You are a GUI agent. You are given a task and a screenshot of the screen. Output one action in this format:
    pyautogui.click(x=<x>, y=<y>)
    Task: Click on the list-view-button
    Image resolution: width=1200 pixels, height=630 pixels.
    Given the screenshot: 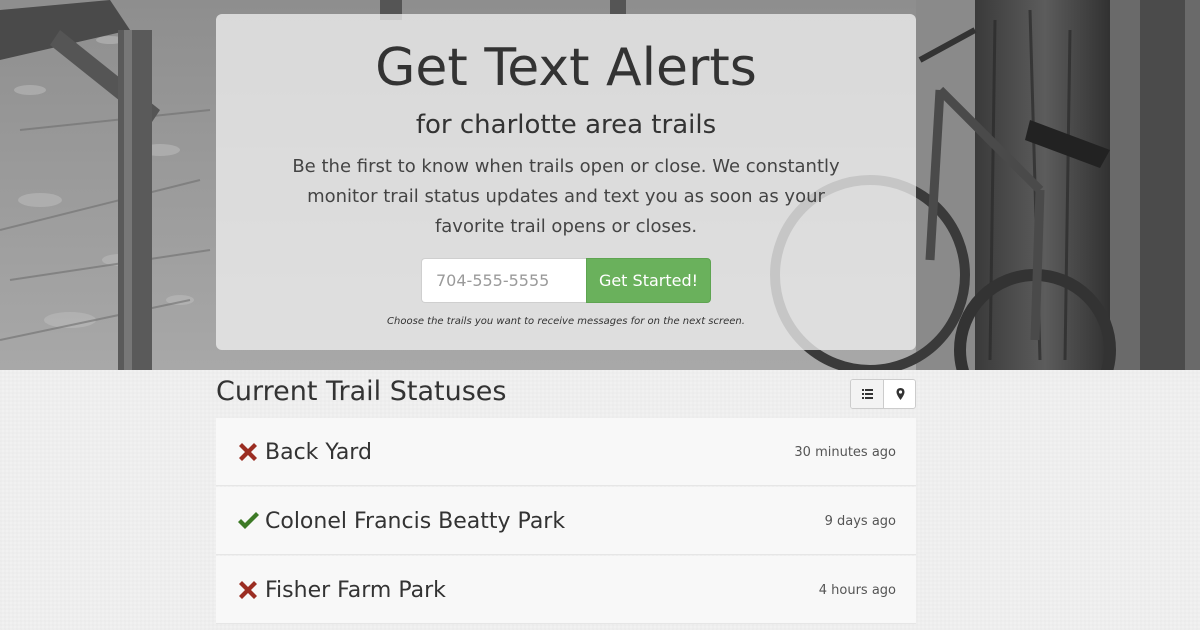 What is the action you would take?
    pyautogui.click(x=867, y=394)
    